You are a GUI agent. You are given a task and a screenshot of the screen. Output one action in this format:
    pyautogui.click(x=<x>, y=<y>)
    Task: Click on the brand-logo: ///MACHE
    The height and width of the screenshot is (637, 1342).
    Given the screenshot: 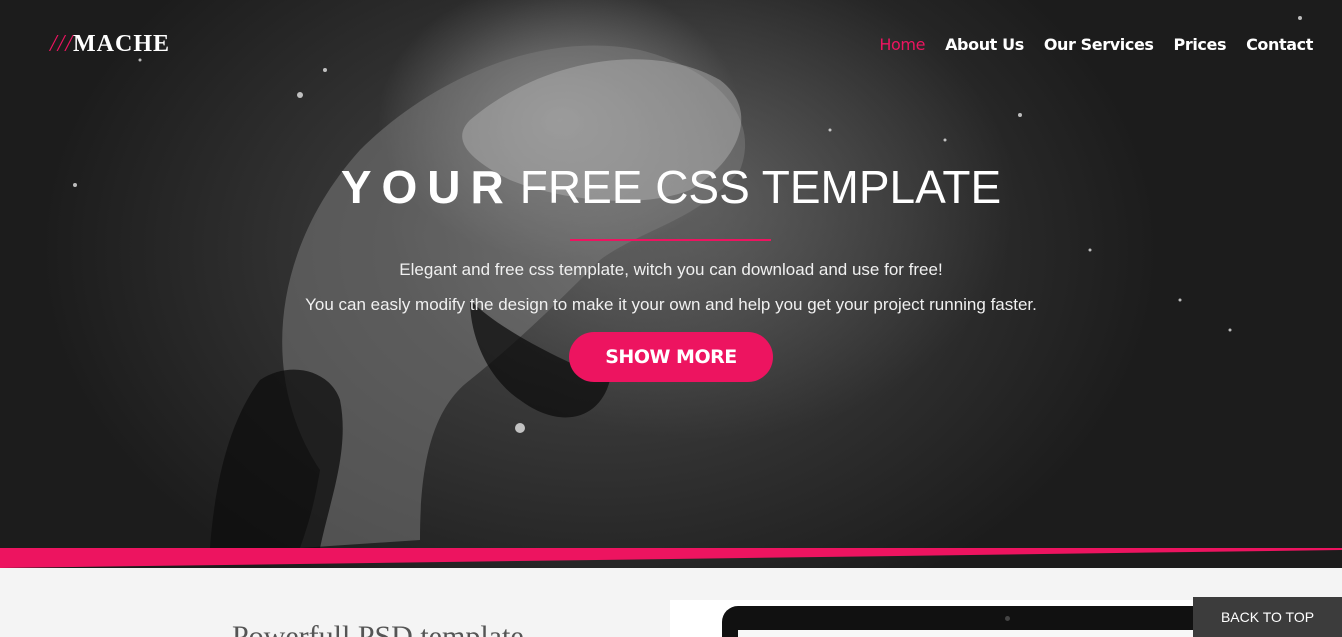 What is the action you would take?
    pyautogui.click(x=110, y=44)
    